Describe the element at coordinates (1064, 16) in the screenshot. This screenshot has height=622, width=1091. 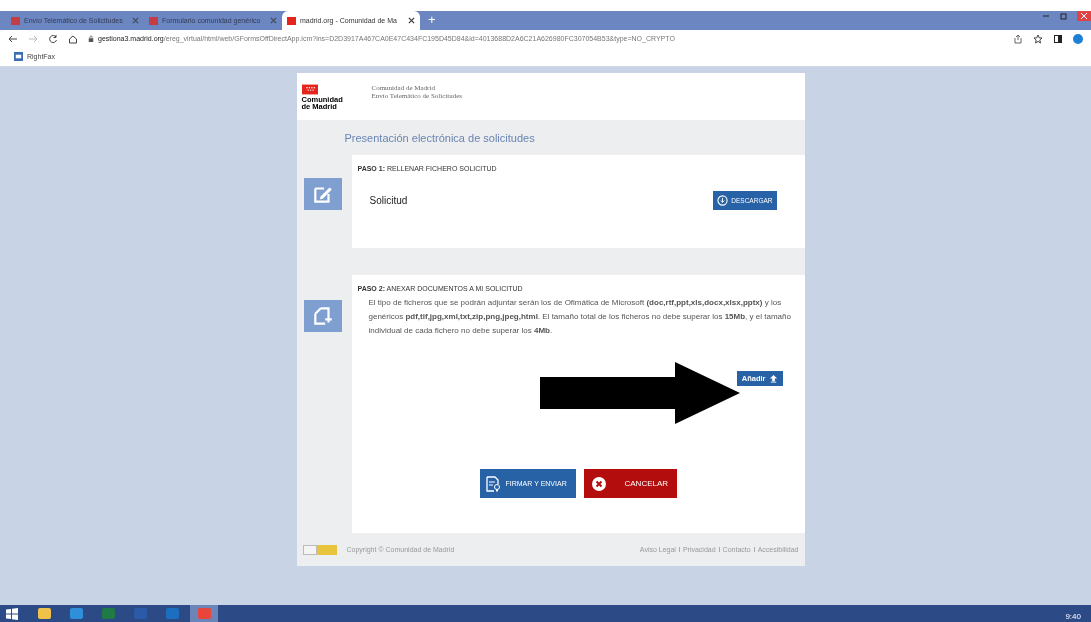
I see `restore-icon` at that location.